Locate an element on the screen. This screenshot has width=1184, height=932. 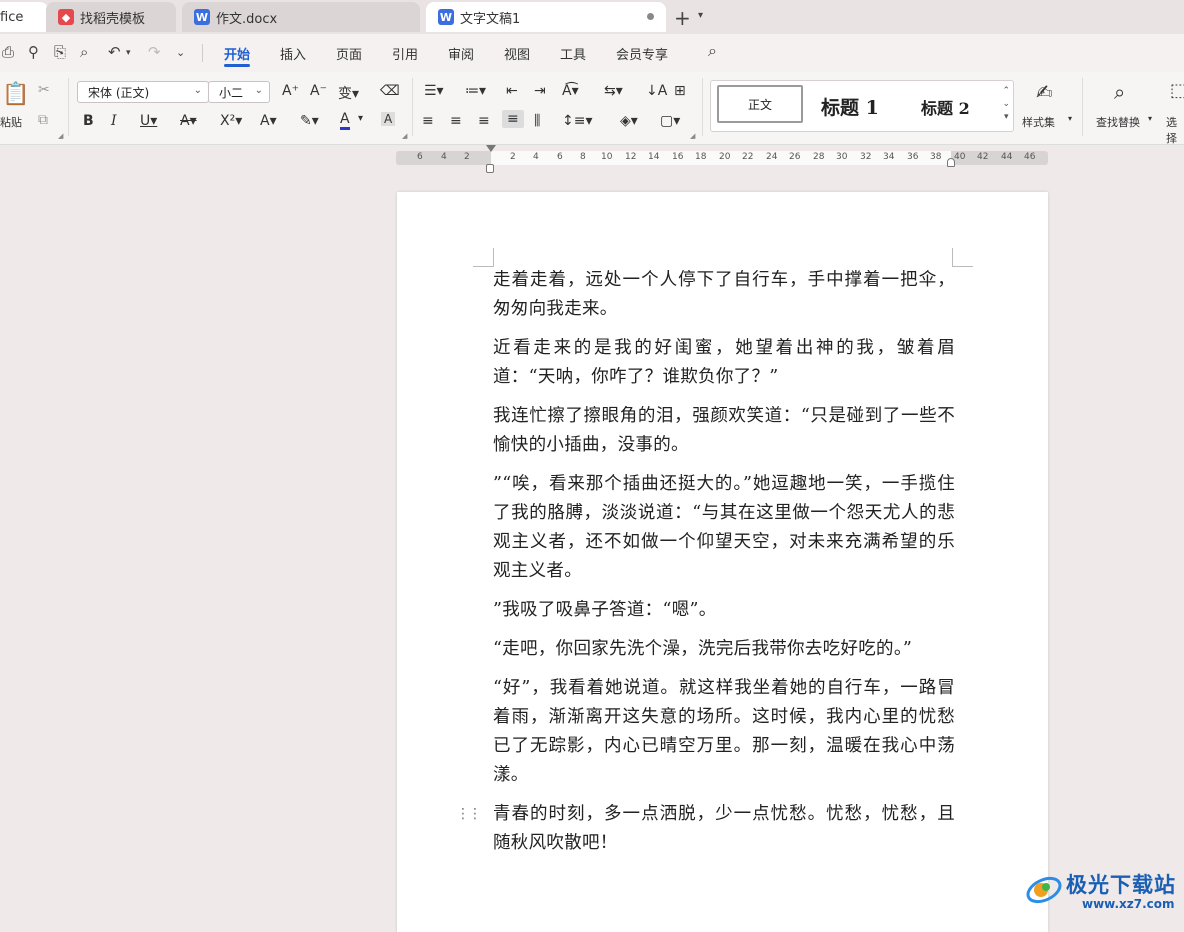
menu-member: 会员专享 is located at coordinates (642, 53).